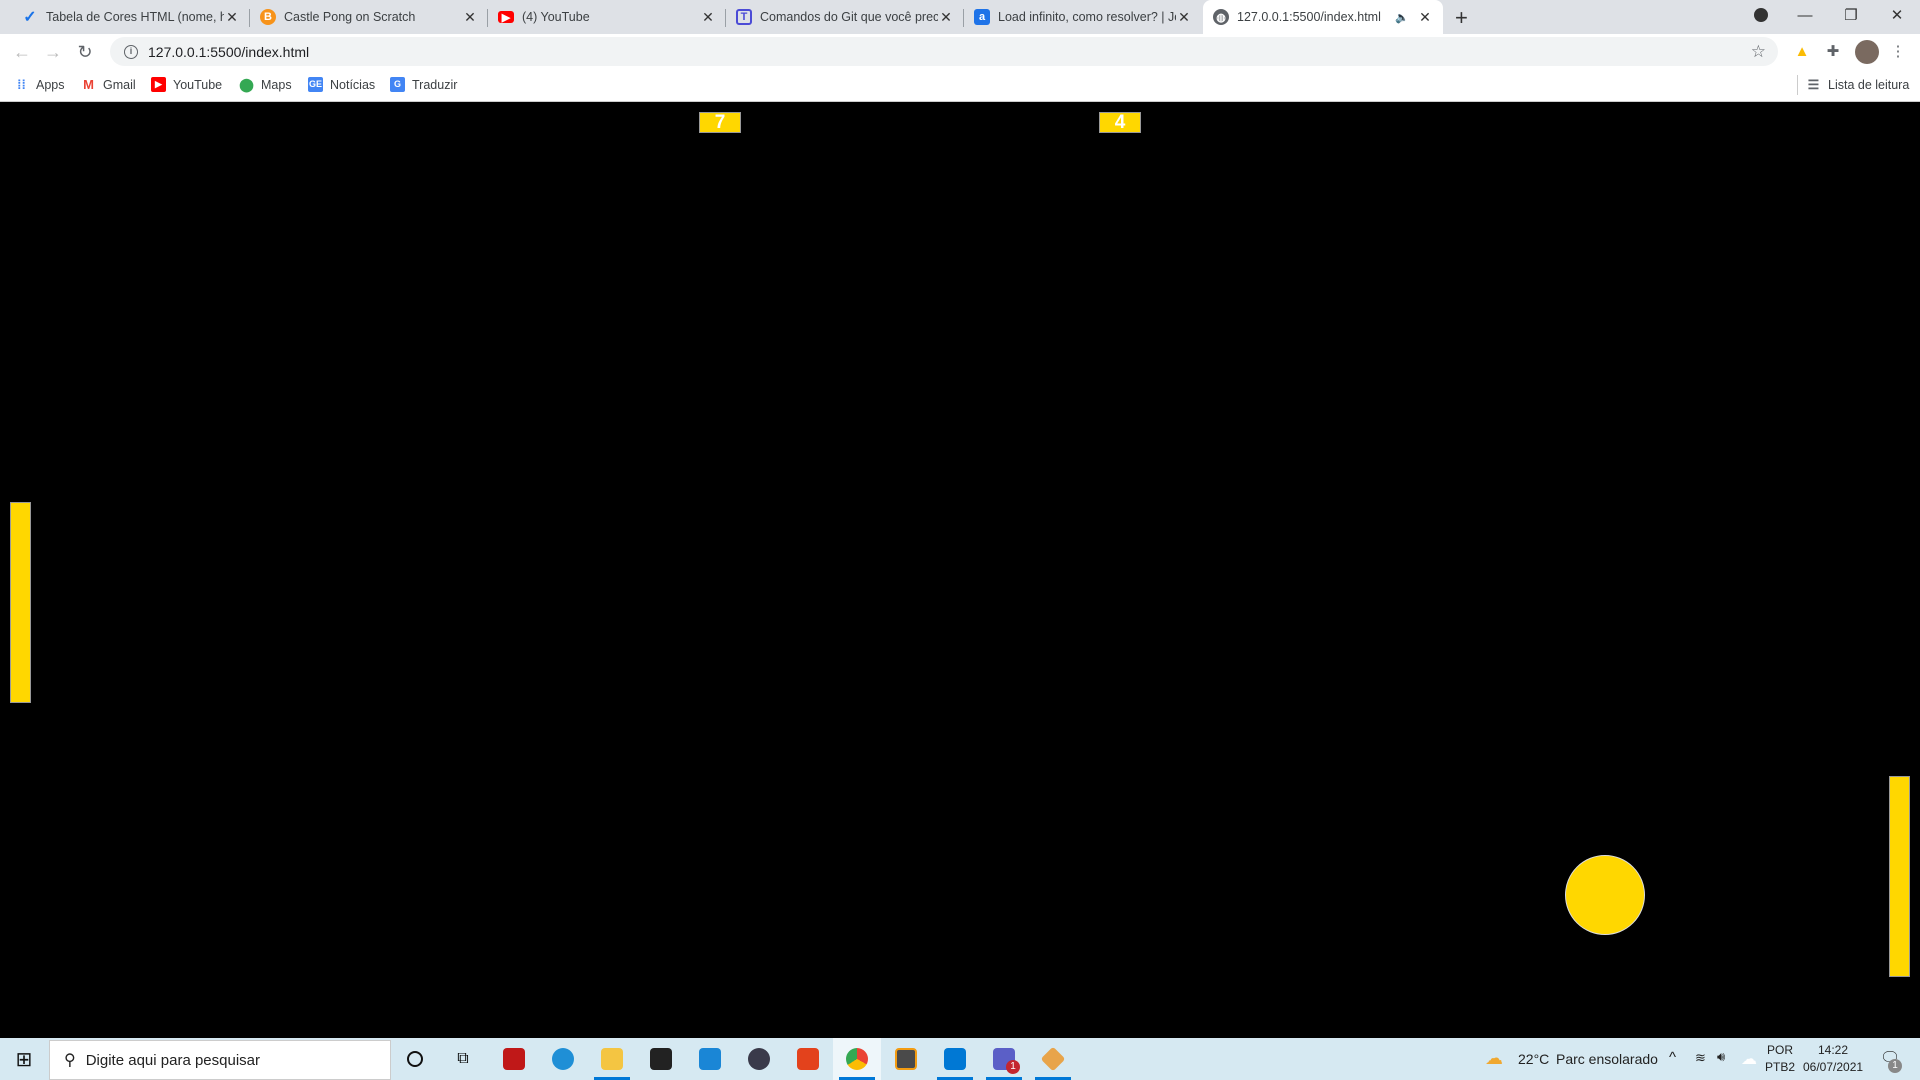 This screenshot has height=1080, width=1920. What do you see at coordinates (20, 602) in the screenshot?
I see `left-paddle` at bounding box center [20, 602].